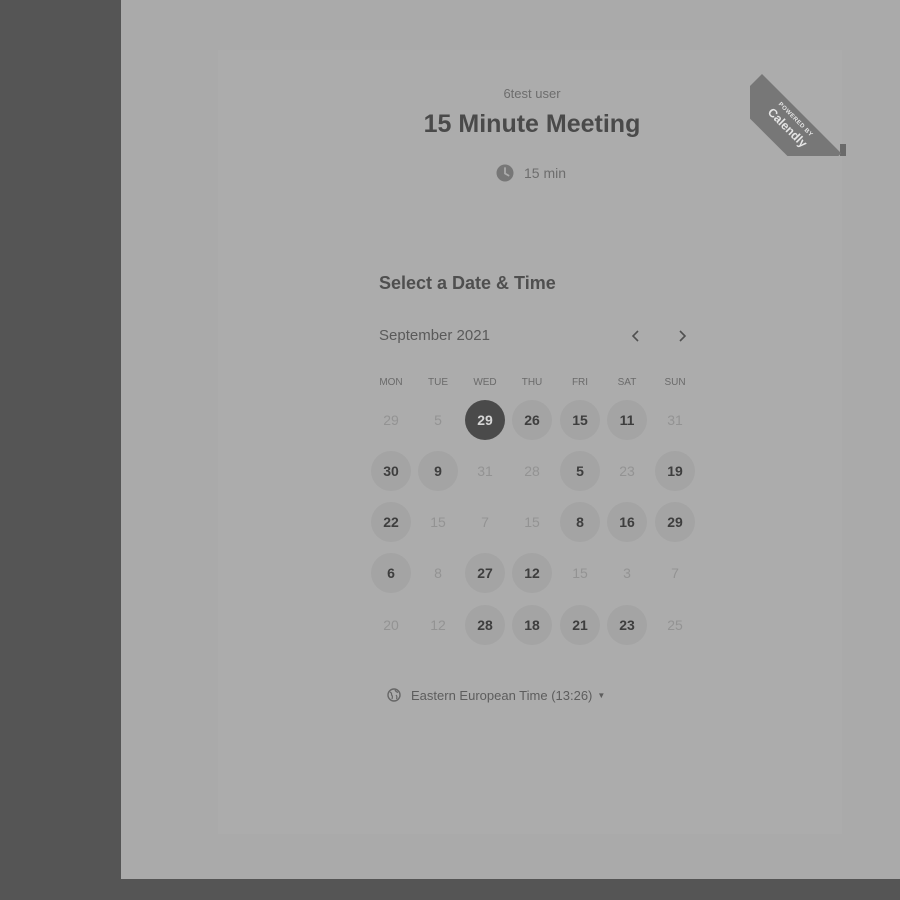 The width and height of the screenshot is (900, 900). What do you see at coordinates (502, 695) in the screenshot?
I see `timezone-label: Eastern European Time (13:26)` at bounding box center [502, 695].